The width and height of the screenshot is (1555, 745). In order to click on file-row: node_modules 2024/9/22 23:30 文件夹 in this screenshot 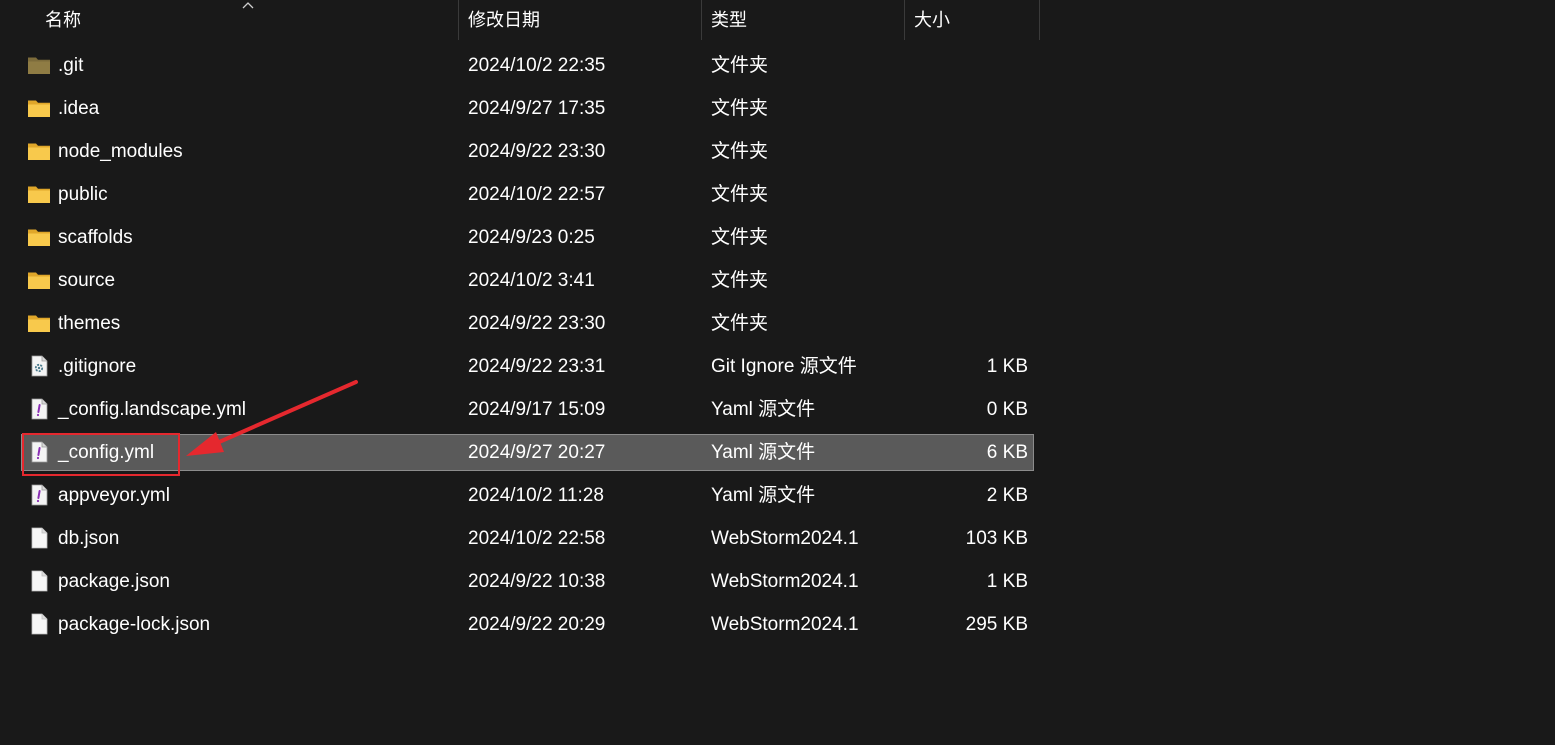, I will do `click(527, 151)`.